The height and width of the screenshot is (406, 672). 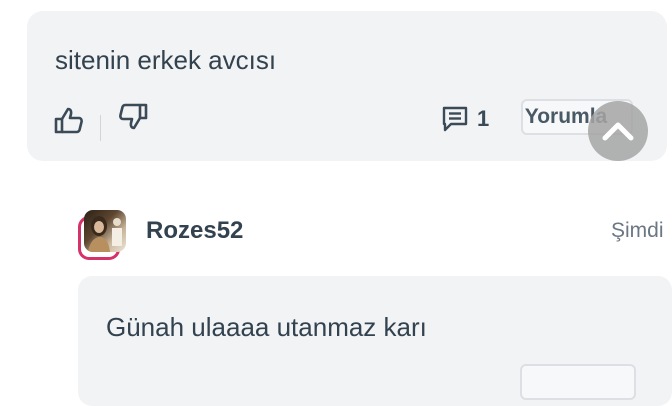 I want to click on reply-timestamp: Şimdi, so click(x=637, y=230).